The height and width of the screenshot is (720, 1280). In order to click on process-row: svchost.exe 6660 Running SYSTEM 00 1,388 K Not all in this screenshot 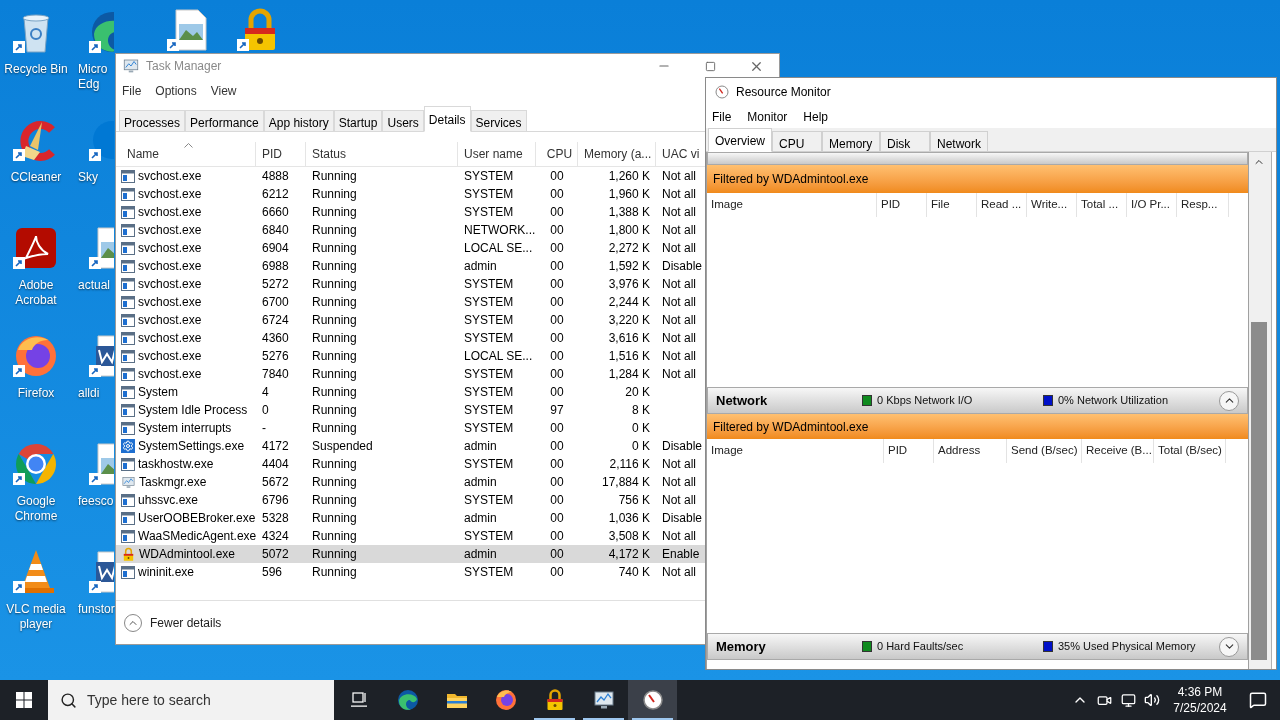, I will do `click(411, 212)`.